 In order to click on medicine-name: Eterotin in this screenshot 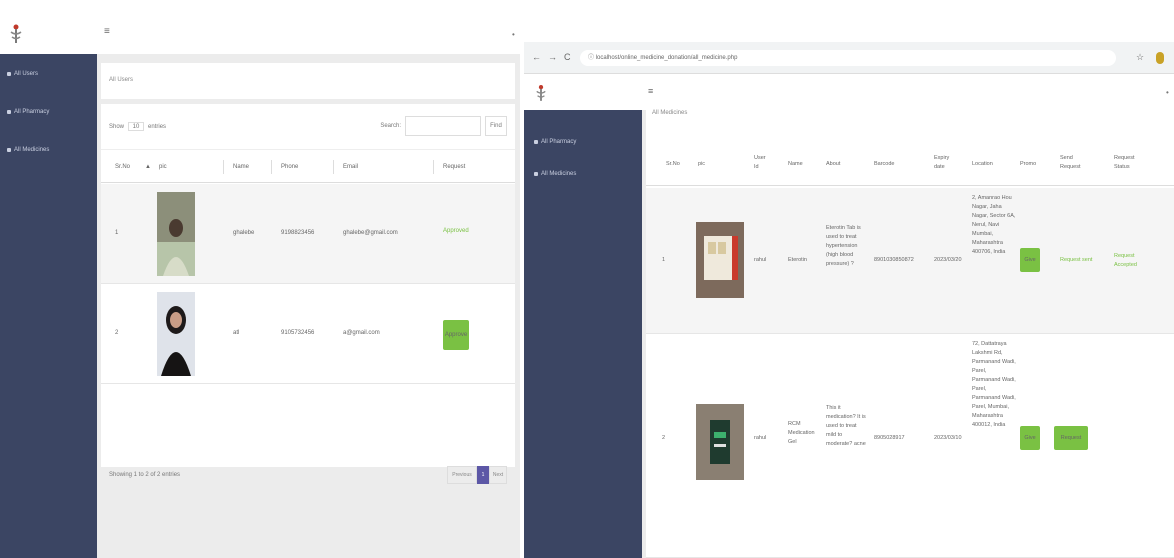, I will do `click(797, 260)`.